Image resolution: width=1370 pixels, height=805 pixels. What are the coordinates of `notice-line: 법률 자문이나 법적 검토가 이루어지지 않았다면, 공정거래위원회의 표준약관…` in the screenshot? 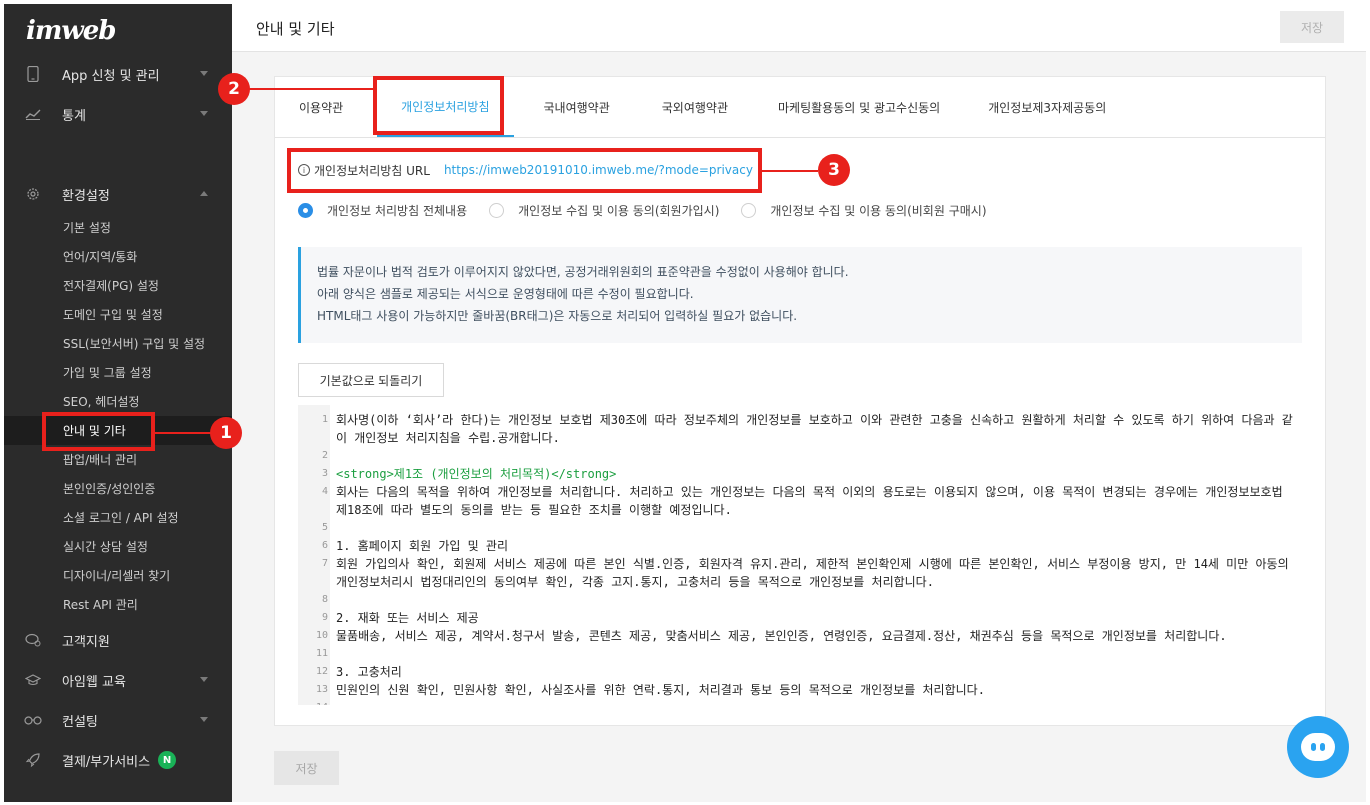 It's located at (583, 272).